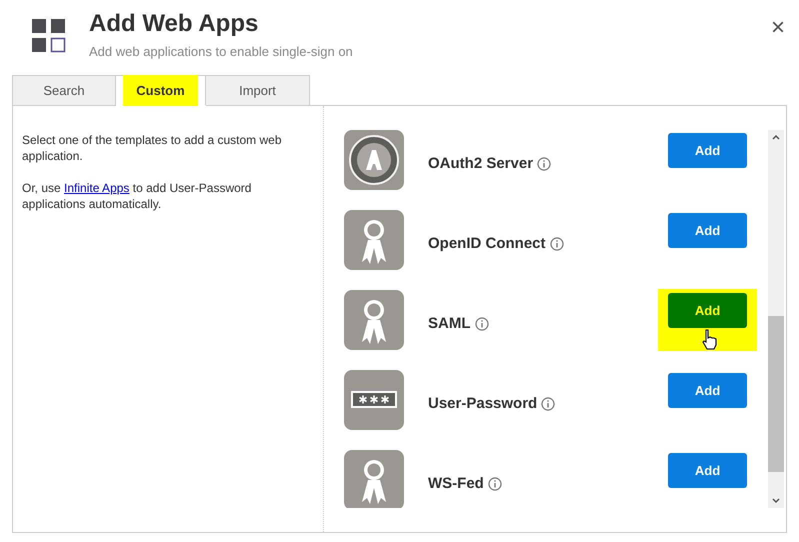 The width and height of the screenshot is (799, 542). I want to click on password-icon, so click(374, 400).